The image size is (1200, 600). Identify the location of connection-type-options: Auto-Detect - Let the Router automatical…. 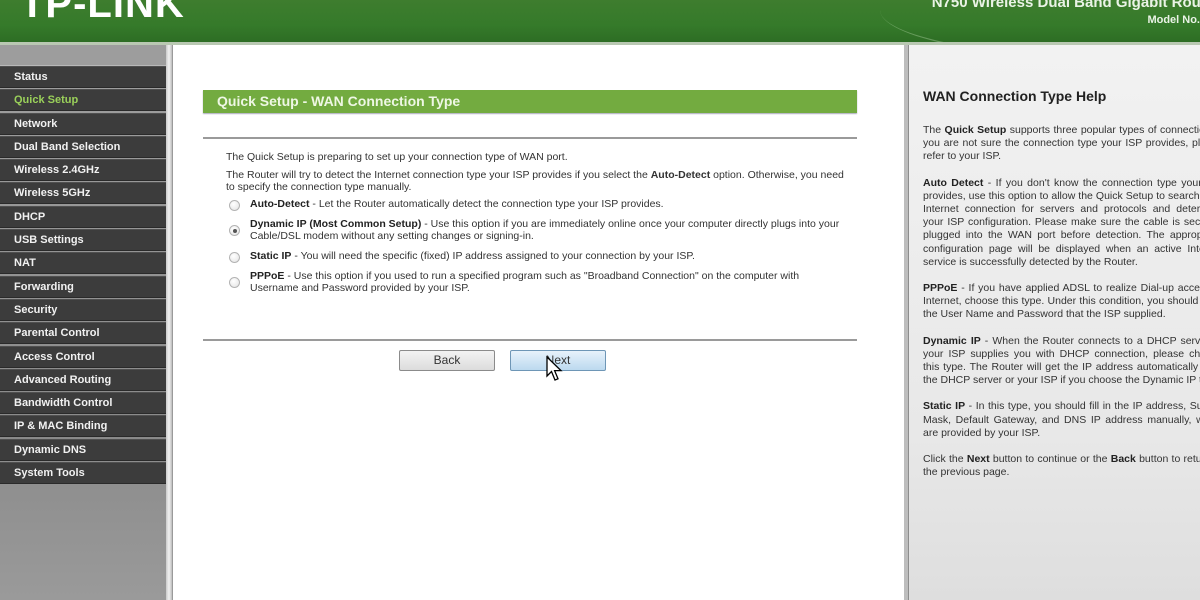
(536, 246).